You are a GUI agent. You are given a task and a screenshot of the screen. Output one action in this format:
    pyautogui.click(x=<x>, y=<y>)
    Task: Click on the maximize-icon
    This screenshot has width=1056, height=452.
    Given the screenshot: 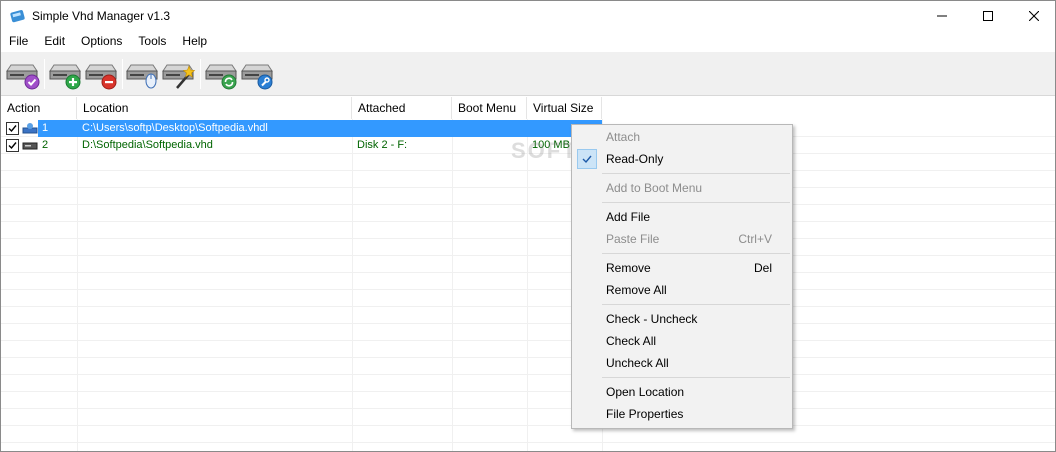 What is the action you would take?
    pyautogui.click(x=988, y=16)
    